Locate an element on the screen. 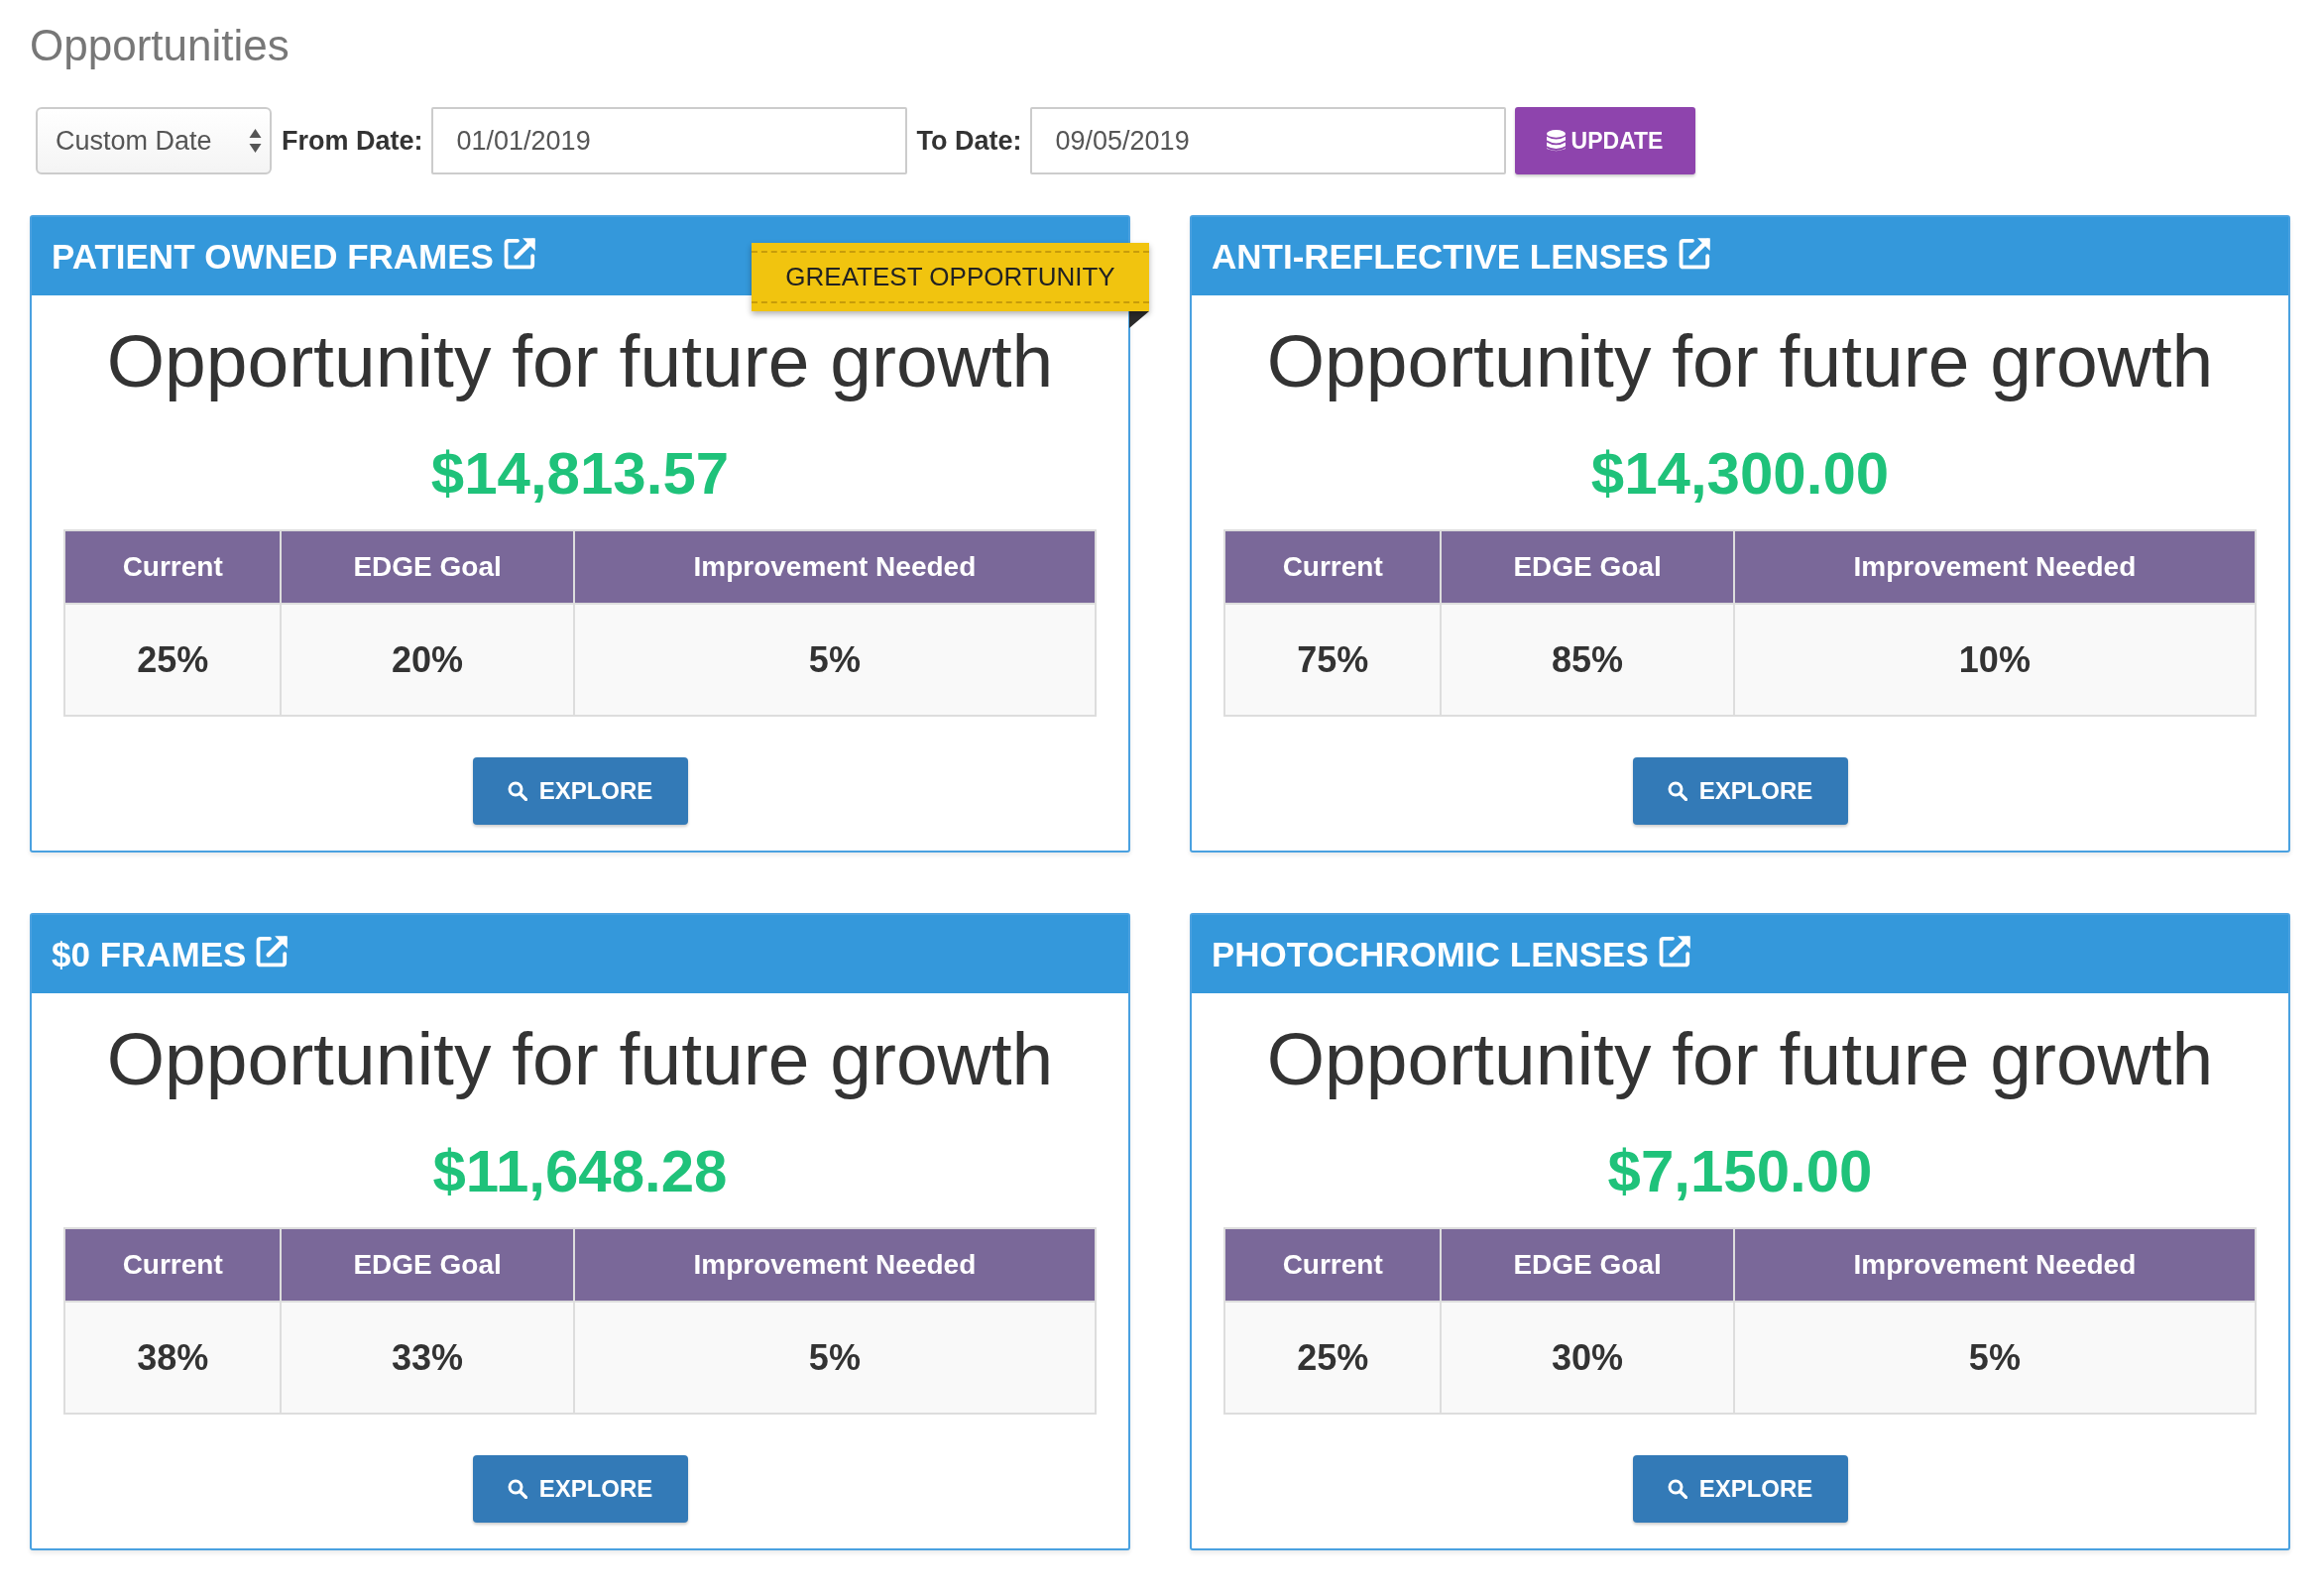  date-range-select: Custom Date is located at coordinates (154, 140).